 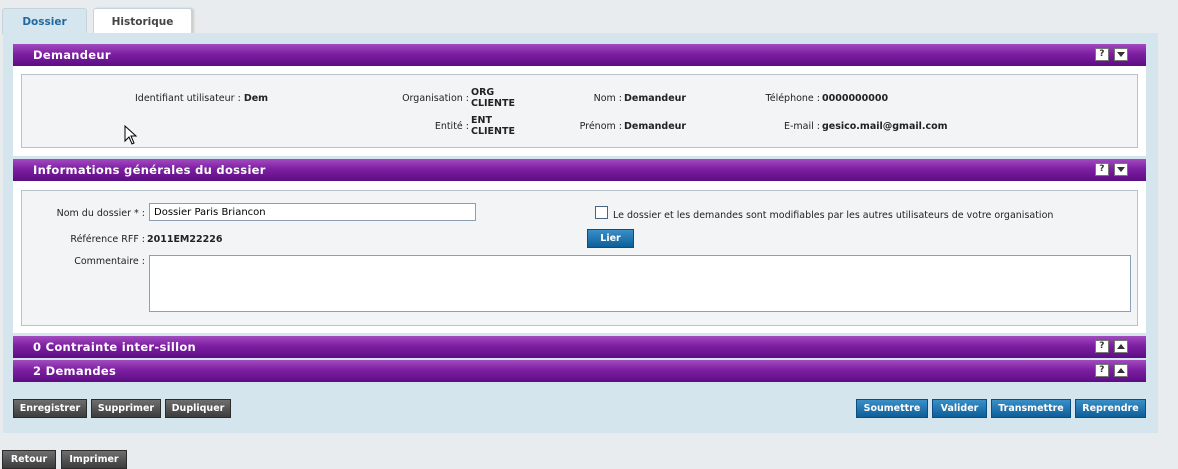 I want to click on section-header-demandeur: Demandeur ?, so click(x=579, y=55).